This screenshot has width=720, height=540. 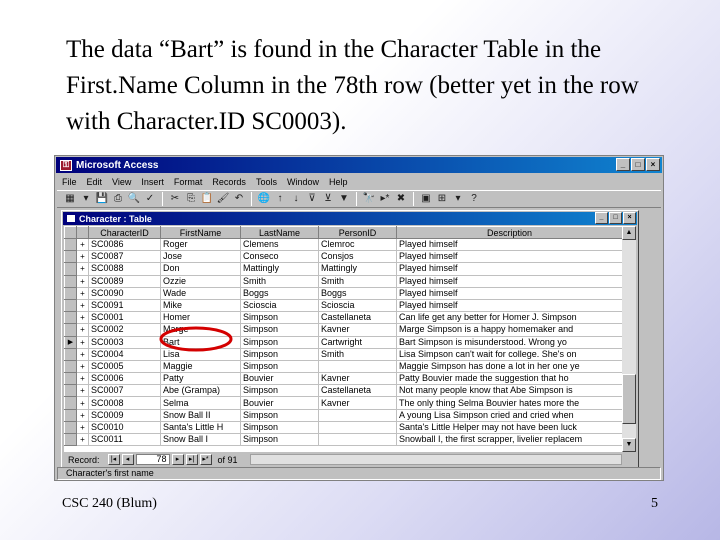 What do you see at coordinates (124, 245) in the screenshot?
I see `table-cell: SC0086` at bounding box center [124, 245].